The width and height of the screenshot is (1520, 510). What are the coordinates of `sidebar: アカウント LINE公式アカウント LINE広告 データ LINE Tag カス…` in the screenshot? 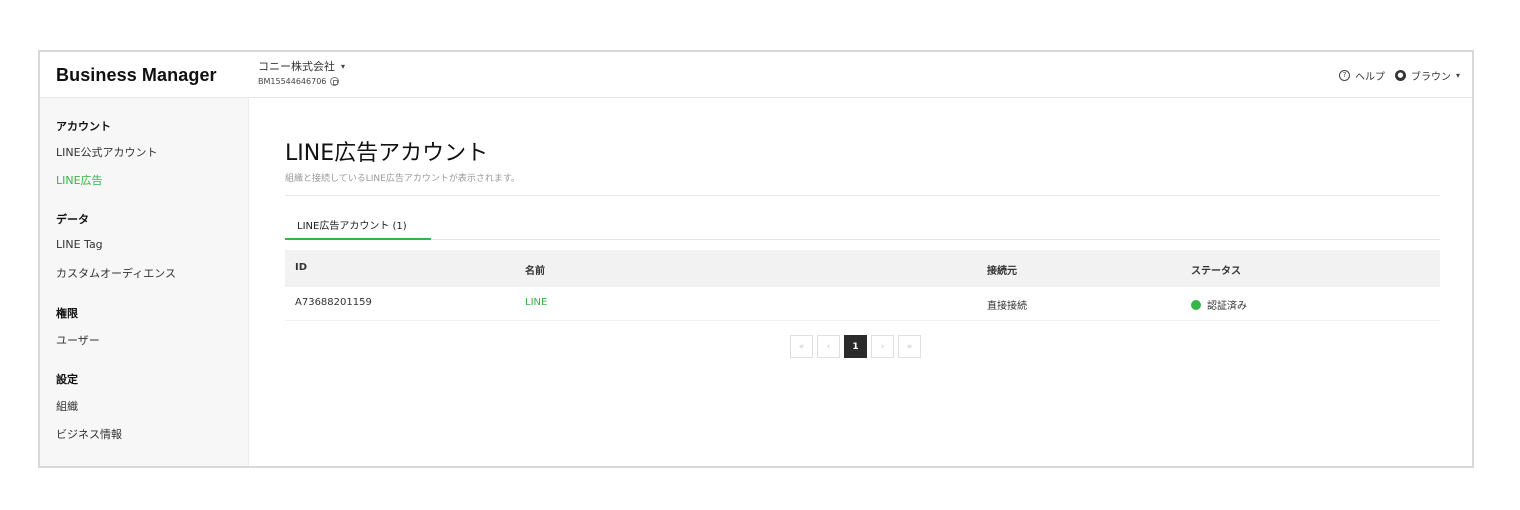 It's located at (144, 282).